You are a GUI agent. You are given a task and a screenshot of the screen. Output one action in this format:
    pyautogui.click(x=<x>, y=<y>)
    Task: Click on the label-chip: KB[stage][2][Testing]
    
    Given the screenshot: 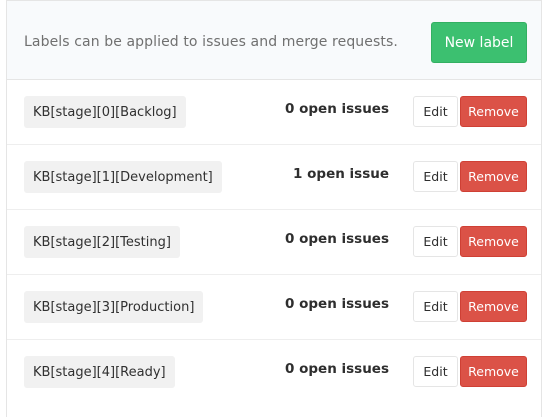 What is the action you would take?
    pyautogui.click(x=102, y=242)
    